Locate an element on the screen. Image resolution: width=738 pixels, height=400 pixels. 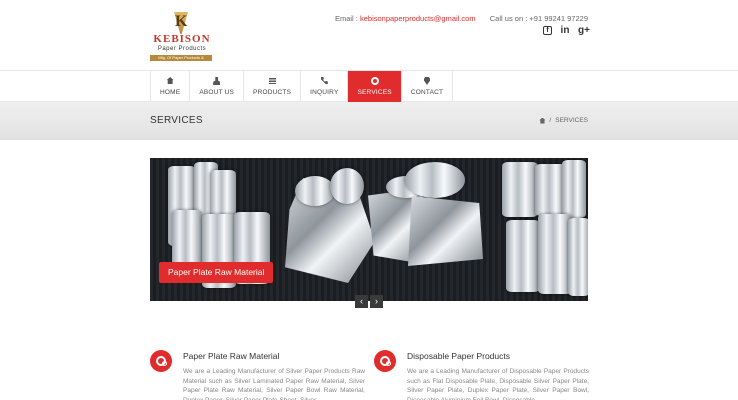
logo-initial-k-icon: K is located at coordinates (181, 21).